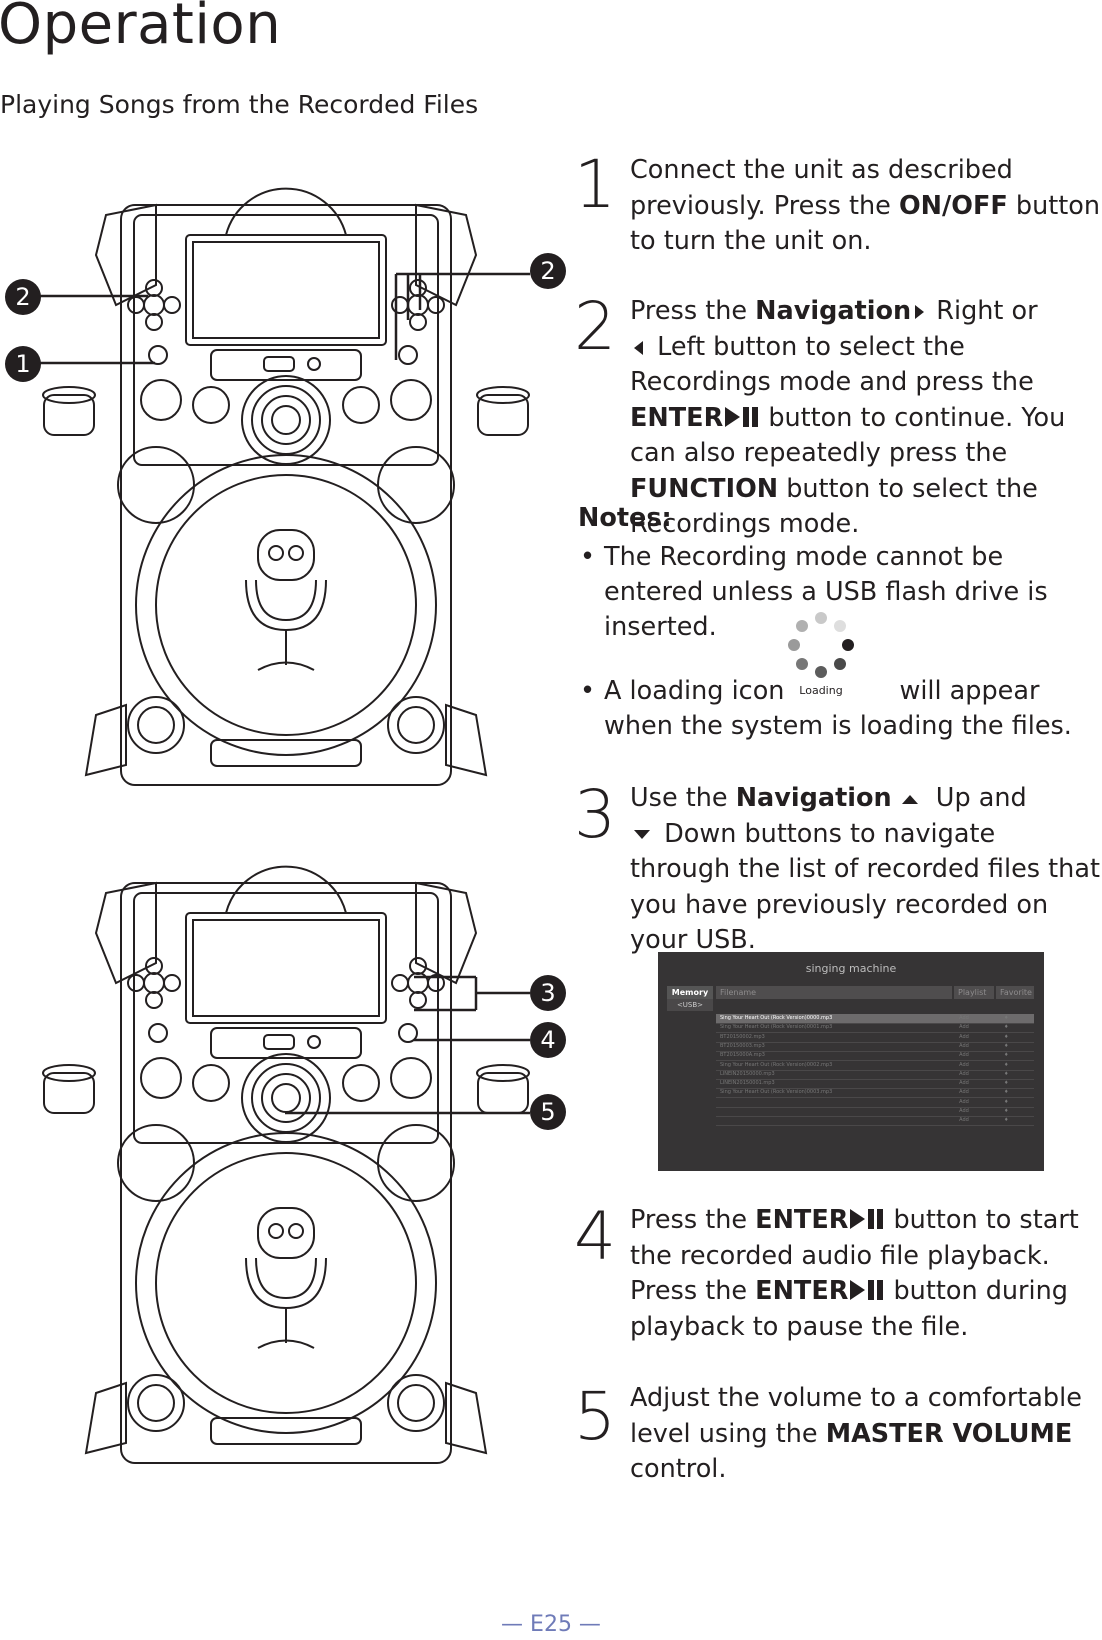 The height and width of the screenshot is (1640, 1102). Describe the element at coordinates (595, 1416) in the screenshot. I see `step-number-5: 5` at that location.